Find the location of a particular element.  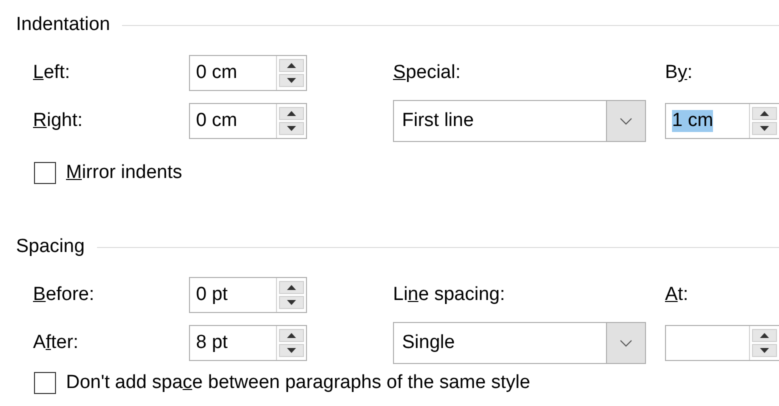

dropdown: First line is located at coordinates (519, 121).